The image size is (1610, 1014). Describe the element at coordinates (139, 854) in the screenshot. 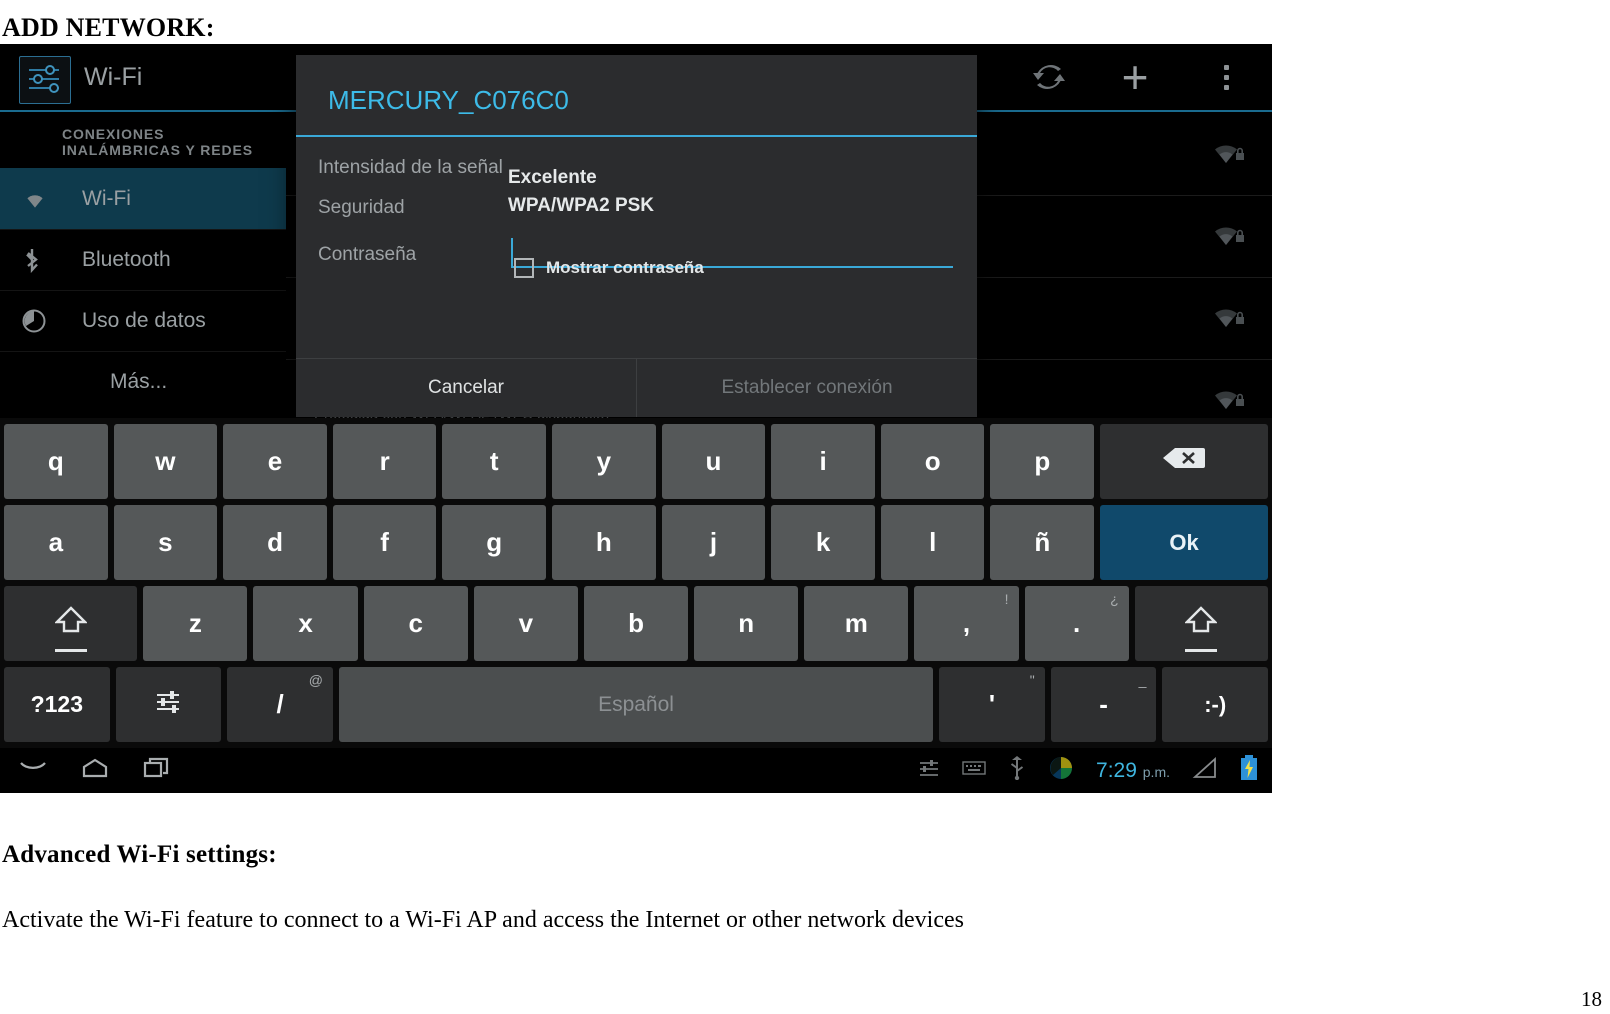

I see `section-title-advanced-wifi: Advanced Wi-Fi settings:` at that location.